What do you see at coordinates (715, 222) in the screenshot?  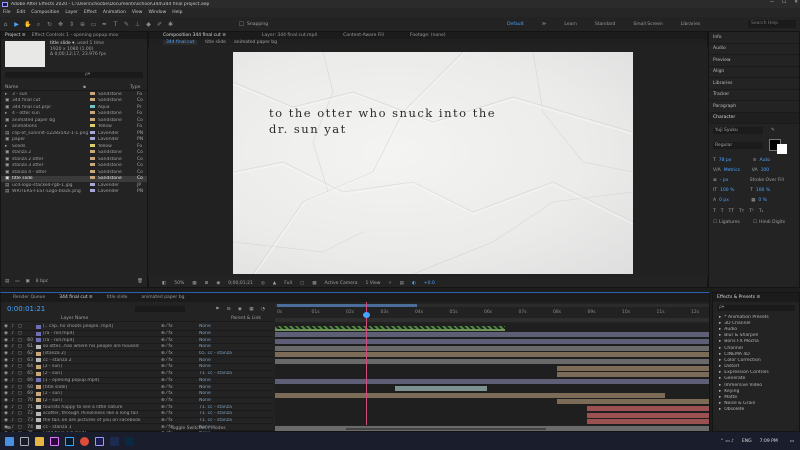 I see `ligatures-checkbox: ☐` at bounding box center [715, 222].